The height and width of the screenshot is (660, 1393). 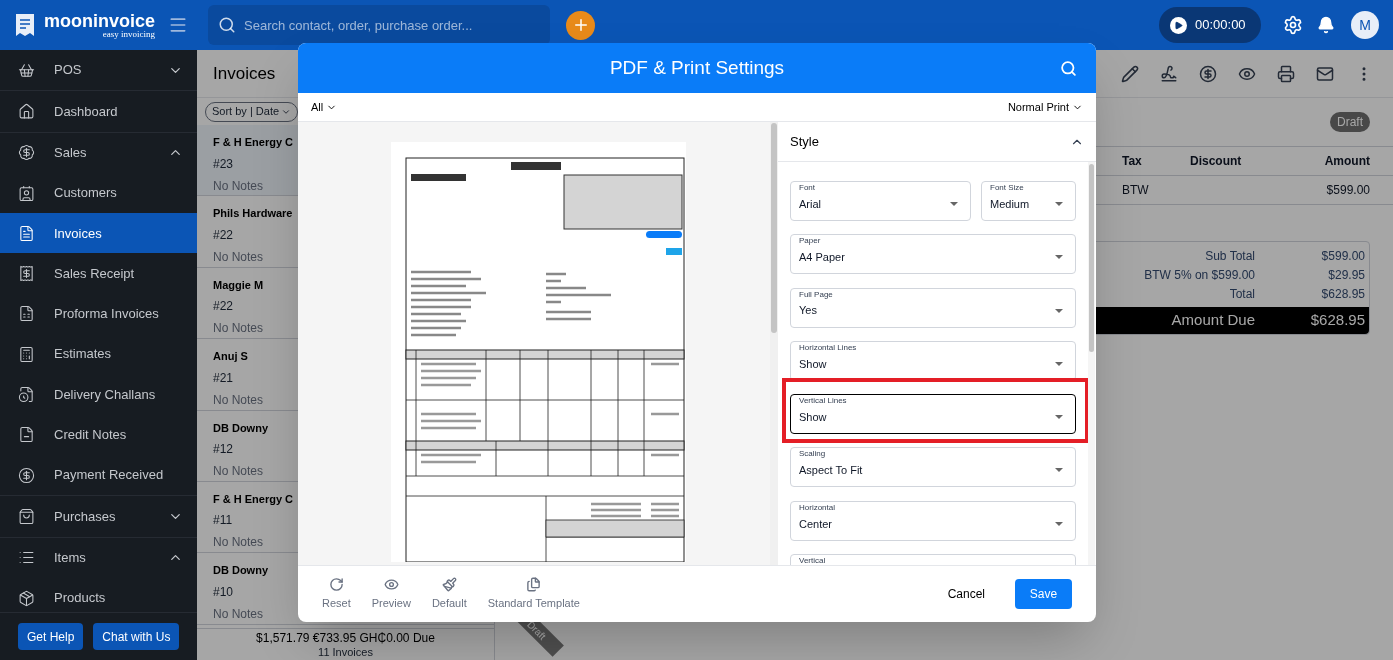 What do you see at coordinates (933, 307) in the screenshot?
I see `select-field: Full Page Yes` at bounding box center [933, 307].